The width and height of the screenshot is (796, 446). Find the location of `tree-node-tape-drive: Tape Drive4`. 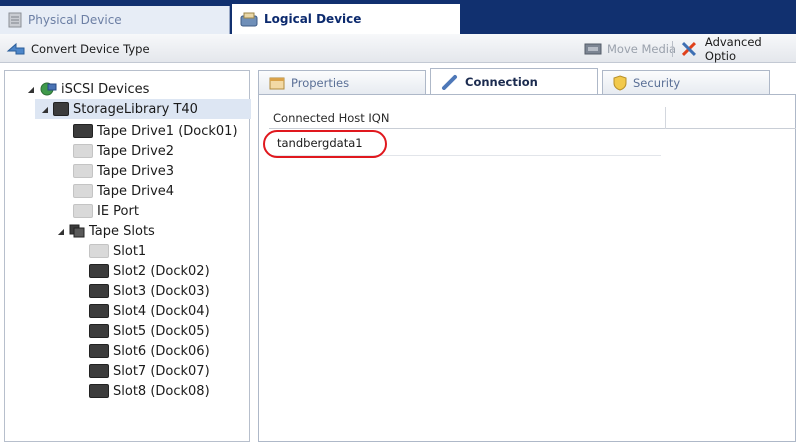

tree-node-tape-drive: Tape Drive4 is located at coordinates (123, 191).